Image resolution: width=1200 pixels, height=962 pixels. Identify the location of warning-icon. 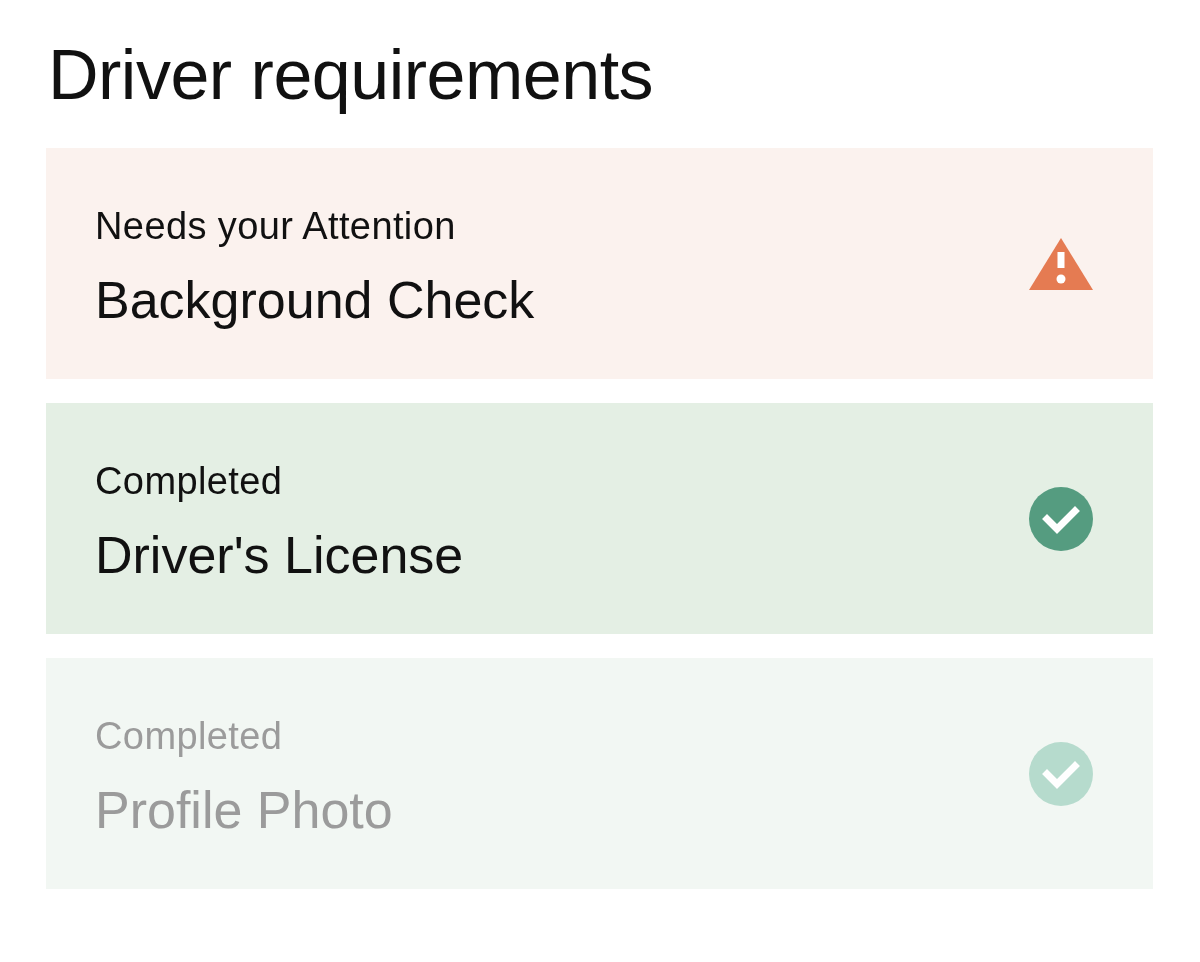
(1061, 263).